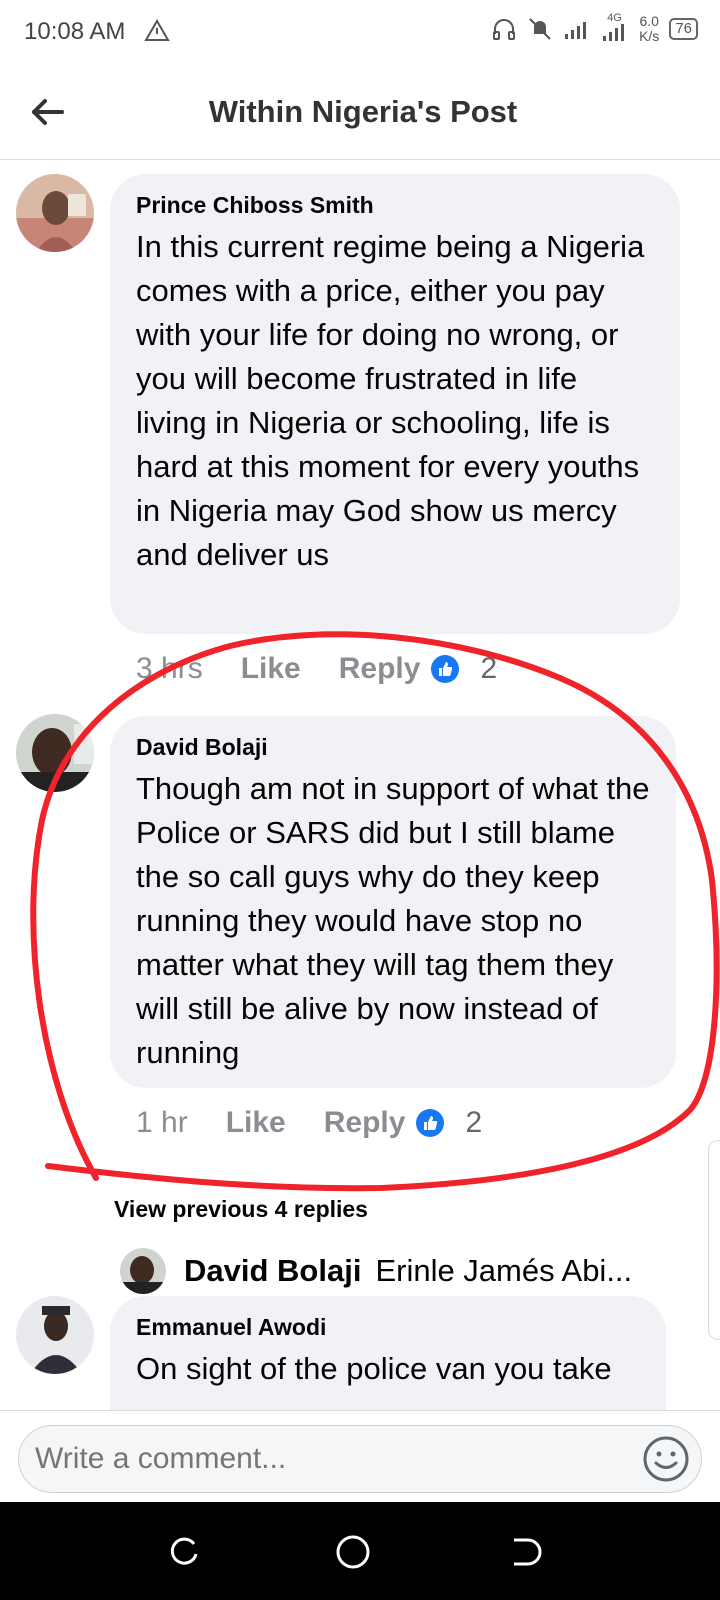  I want to click on comment-time: 3 hrs, so click(169, 669).